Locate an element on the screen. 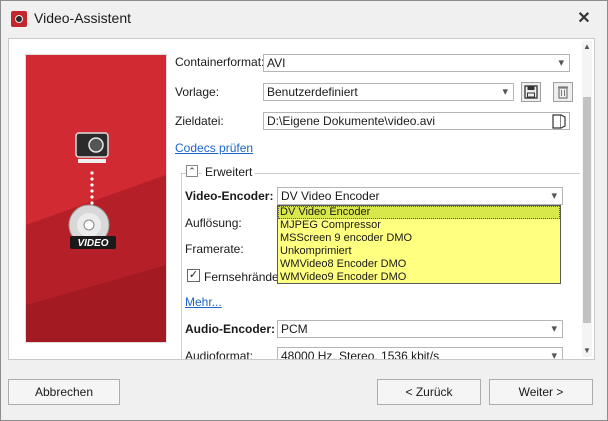 This screenshot has height=421, width=608. audioformat-label: Audioformat: is located at coordinates (219, 354).